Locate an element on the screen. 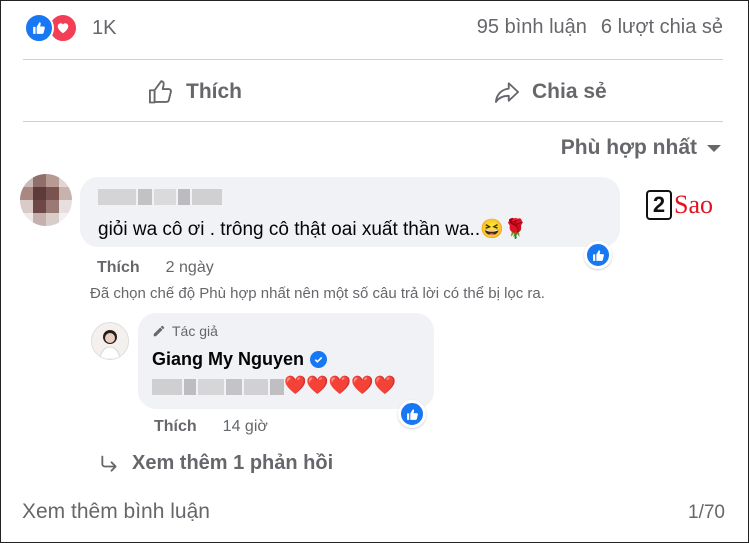  reply-like-badge-icon is located at coordinates (412, 414).